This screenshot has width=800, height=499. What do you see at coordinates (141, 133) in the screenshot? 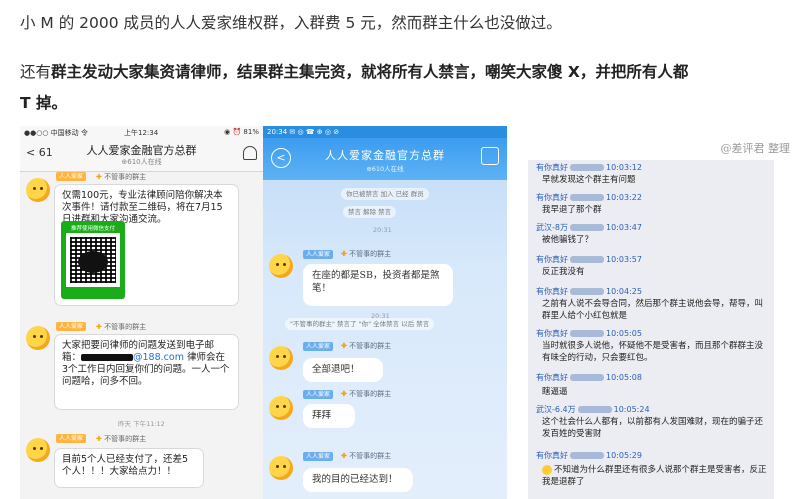
I see `status-time: 上午12:34` at bounding box center [141, 133].